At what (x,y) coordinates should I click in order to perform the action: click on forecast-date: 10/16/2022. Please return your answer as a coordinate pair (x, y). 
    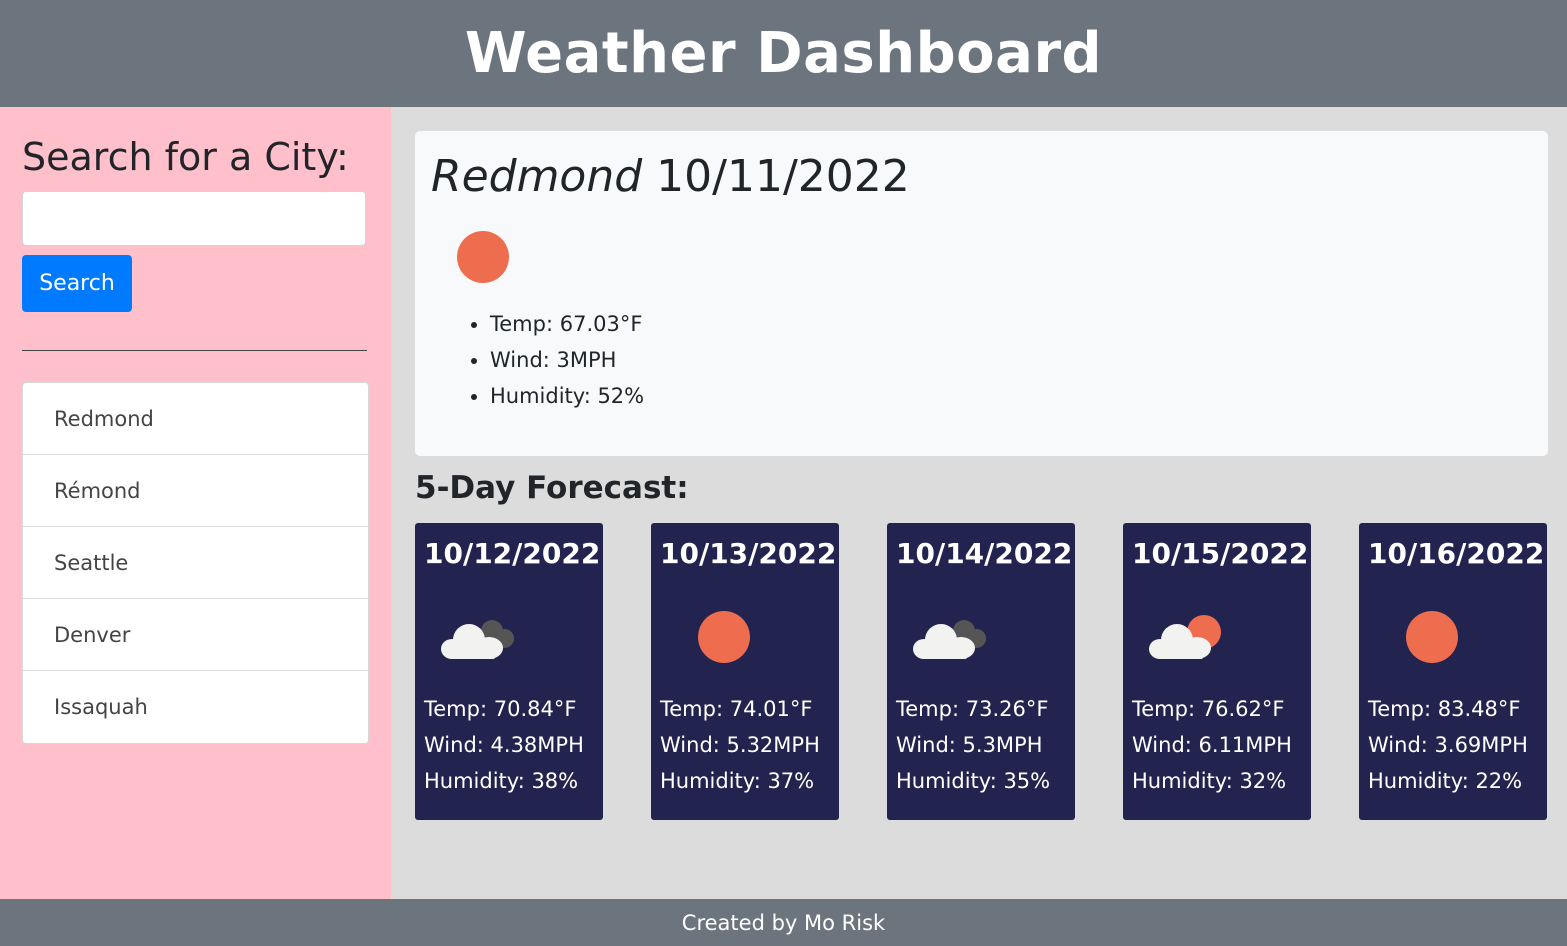
    Looking at the image, I should click on (1456, 553).